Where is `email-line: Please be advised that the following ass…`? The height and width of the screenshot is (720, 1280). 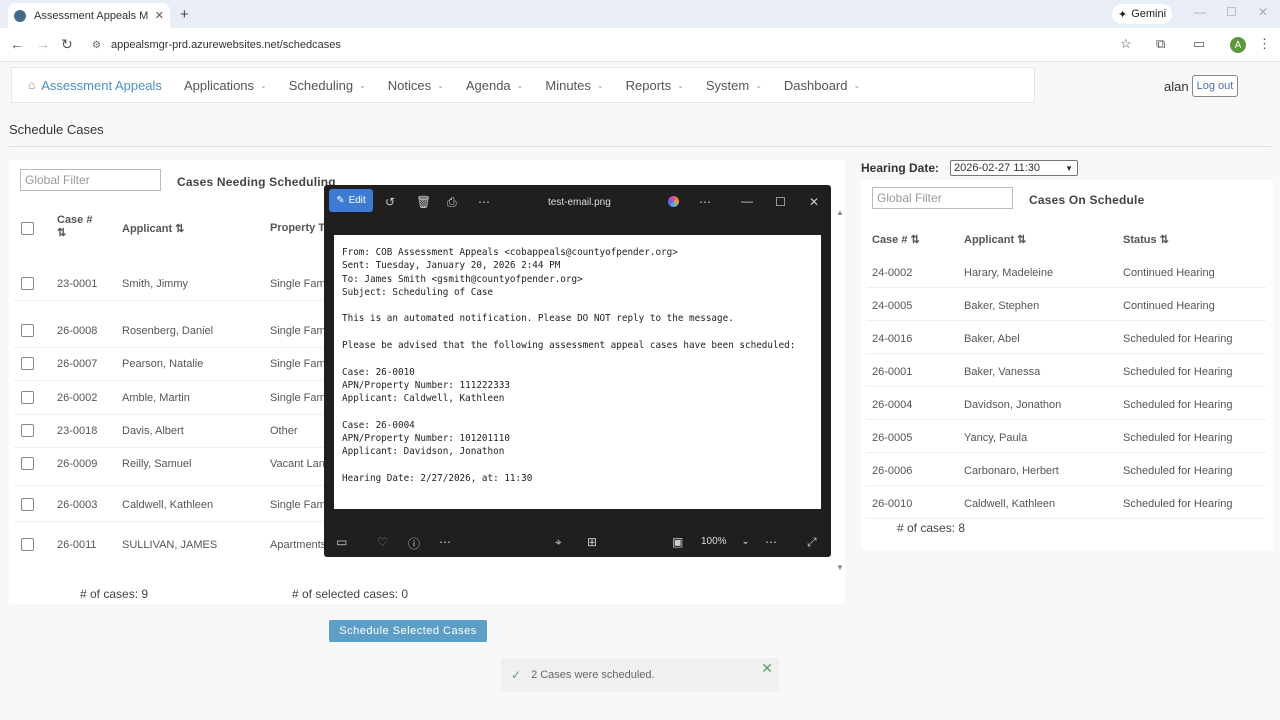 email-line: Please be advised that the following ass… is located at coordinates (569, 346).